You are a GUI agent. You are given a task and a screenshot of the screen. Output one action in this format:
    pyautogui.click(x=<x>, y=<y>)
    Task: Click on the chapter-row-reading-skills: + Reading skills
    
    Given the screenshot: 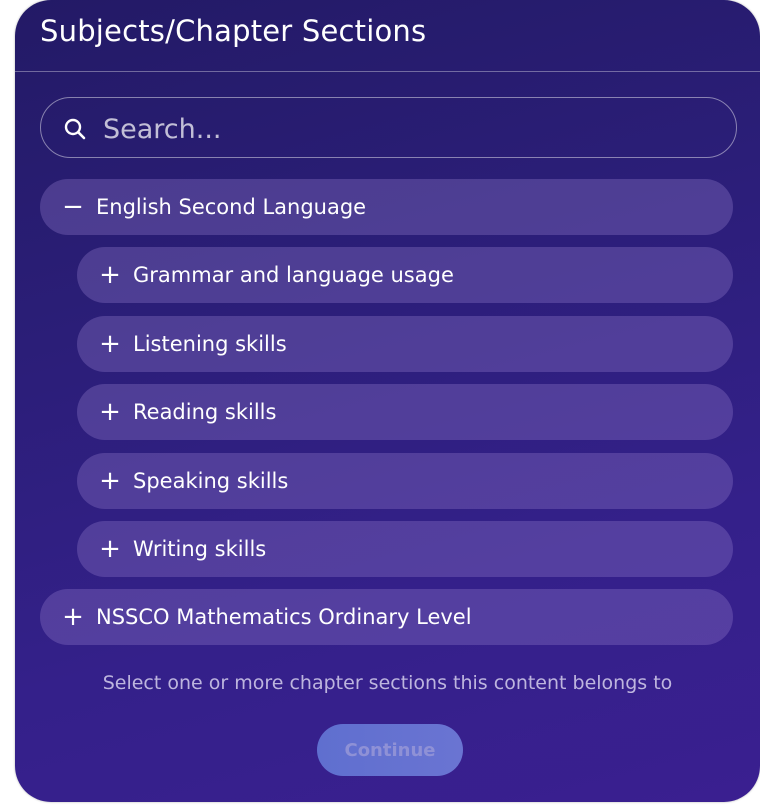 What is the action you would take?
    pyautogui.click(x=405, y=412)
    